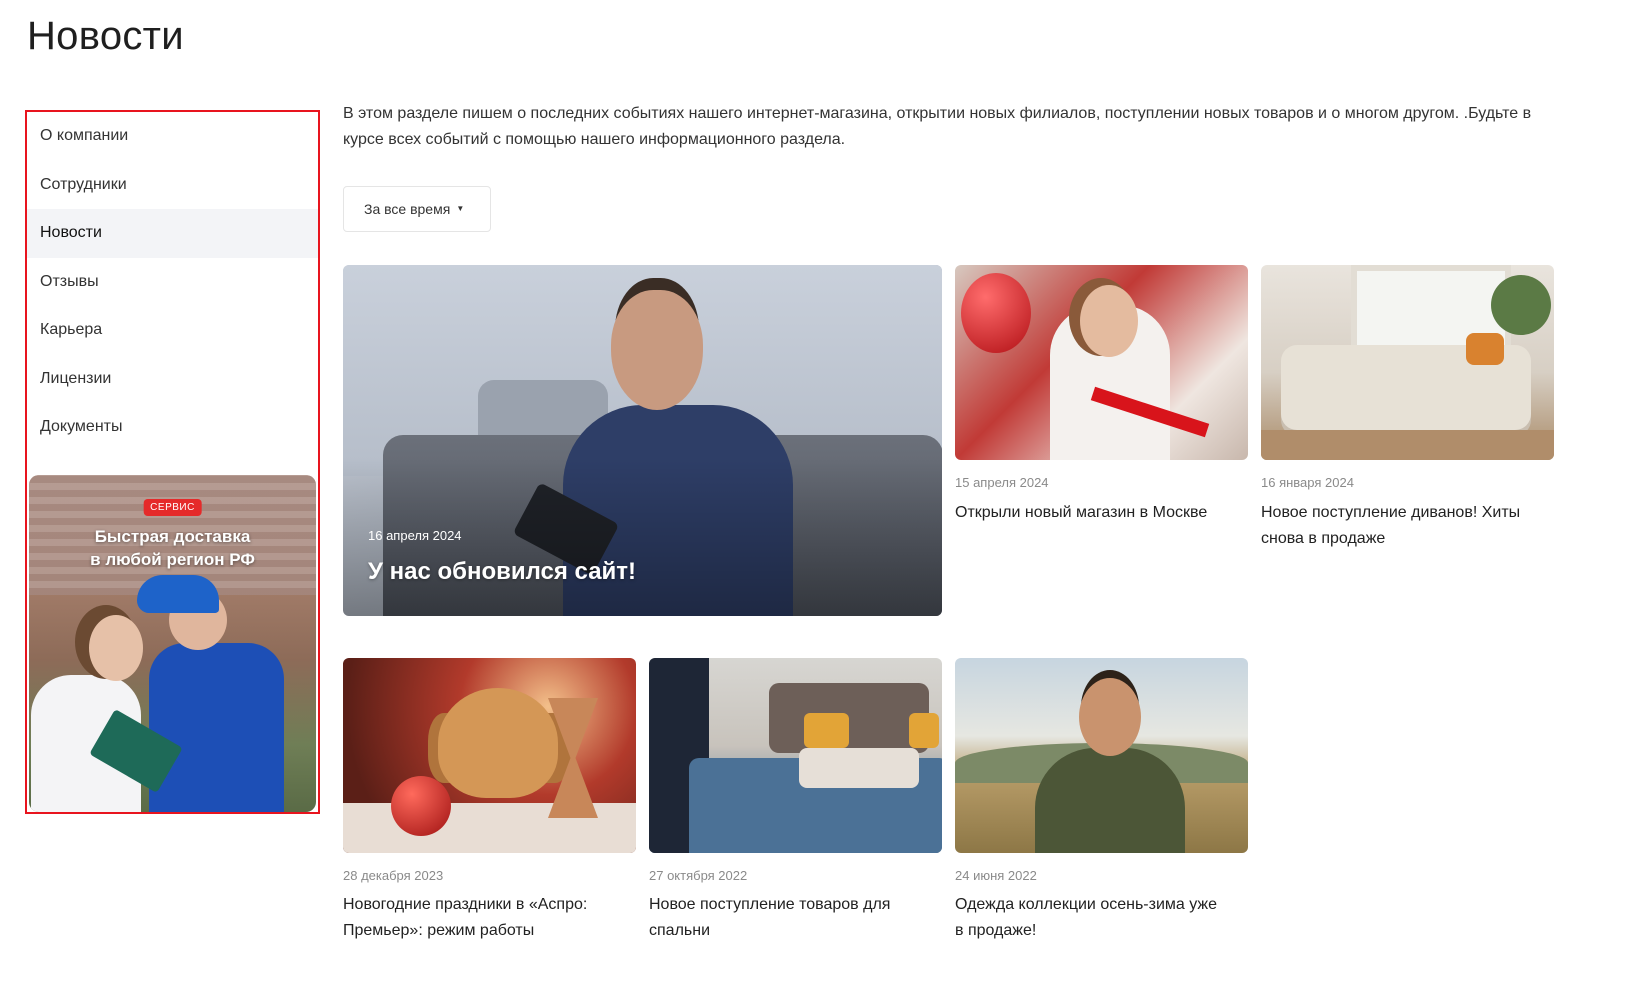 Image resolution: width=1652 pixels, height=1006 pixels. I want to click on news-date: 24 июня 2022, so click(996, 875).